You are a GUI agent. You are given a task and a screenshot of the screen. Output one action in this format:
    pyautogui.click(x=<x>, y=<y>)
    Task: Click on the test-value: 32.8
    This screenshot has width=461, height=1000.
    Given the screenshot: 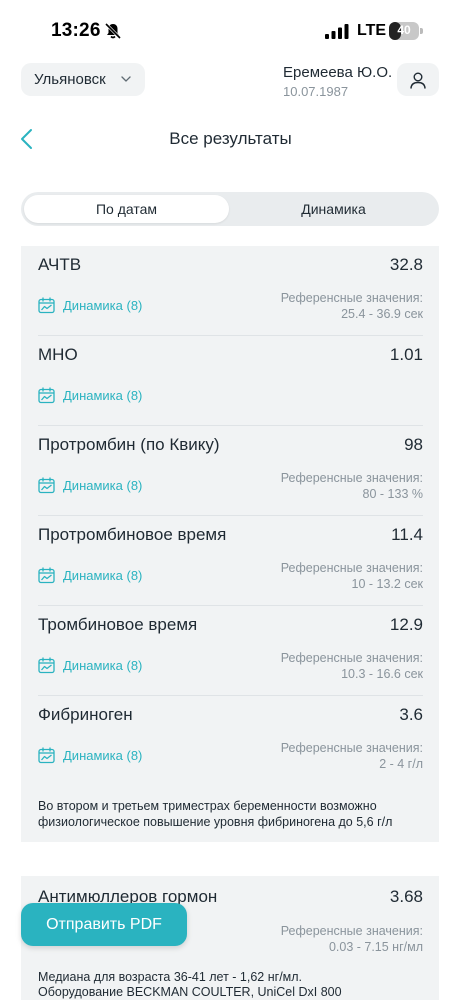 What is the action you would take?
    pyautogui.click(x=406, y=264)
    